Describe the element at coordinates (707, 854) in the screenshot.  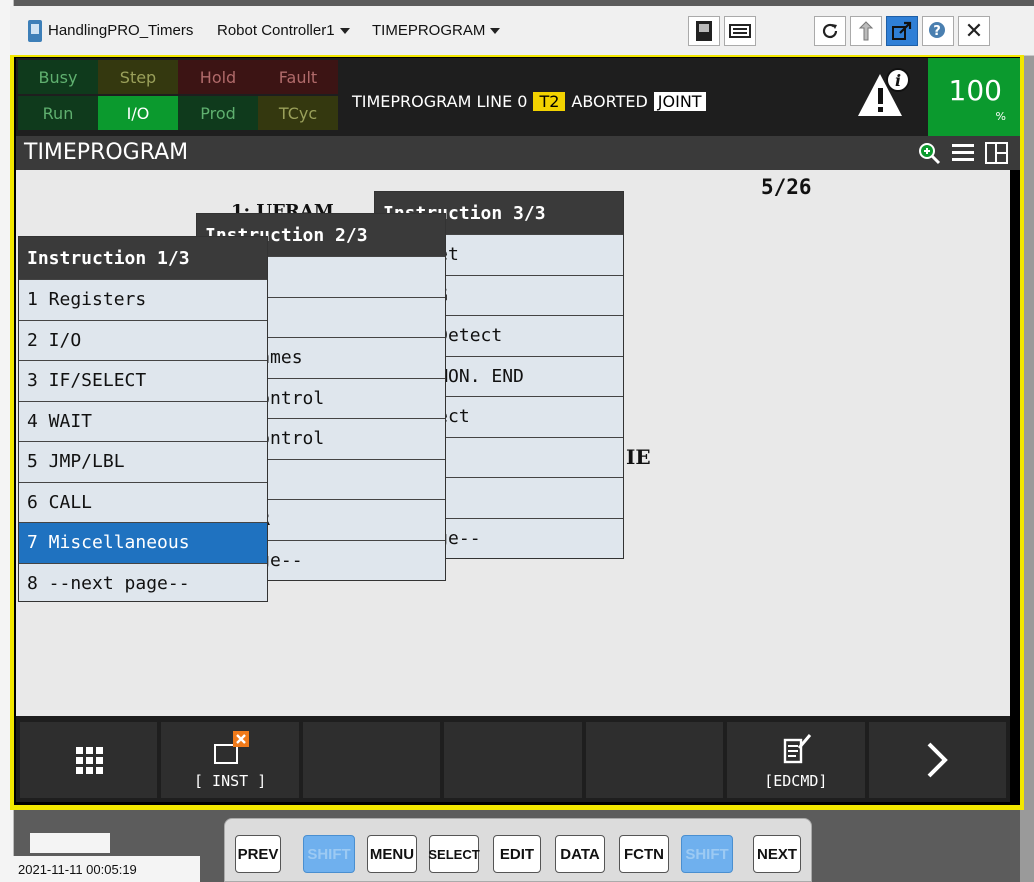
I see `shift-key-right: SHIFT` at that location.